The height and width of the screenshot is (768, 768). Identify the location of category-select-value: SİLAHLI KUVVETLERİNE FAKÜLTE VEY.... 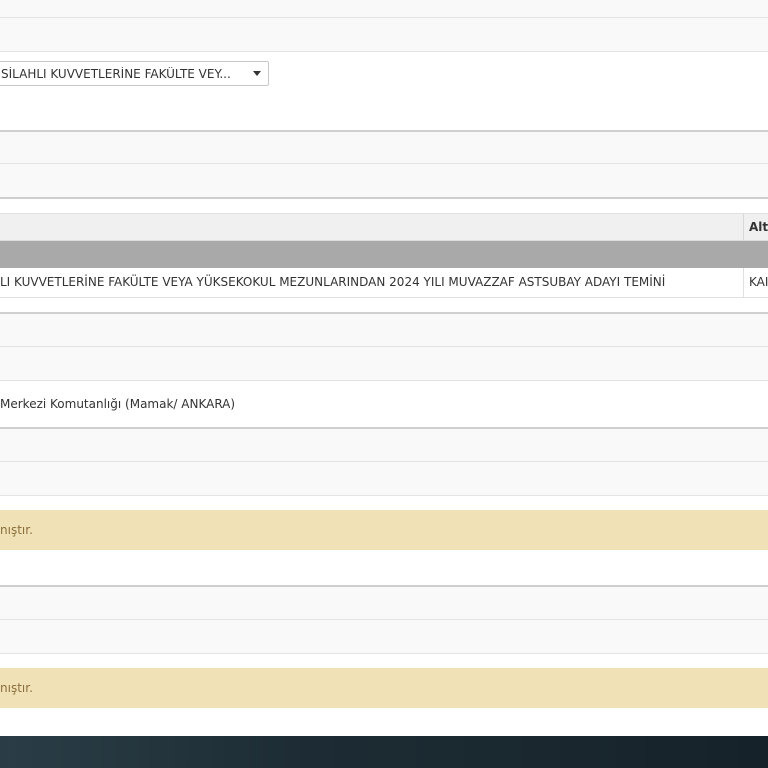
(116, 73).